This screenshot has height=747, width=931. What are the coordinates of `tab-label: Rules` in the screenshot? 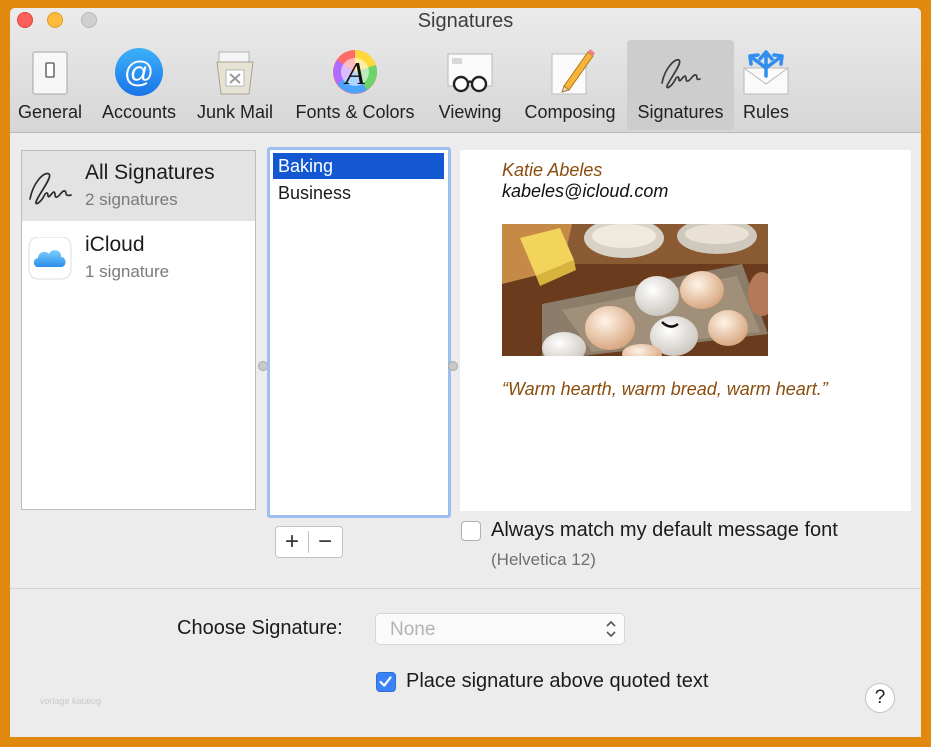 It's located at (766, 112).